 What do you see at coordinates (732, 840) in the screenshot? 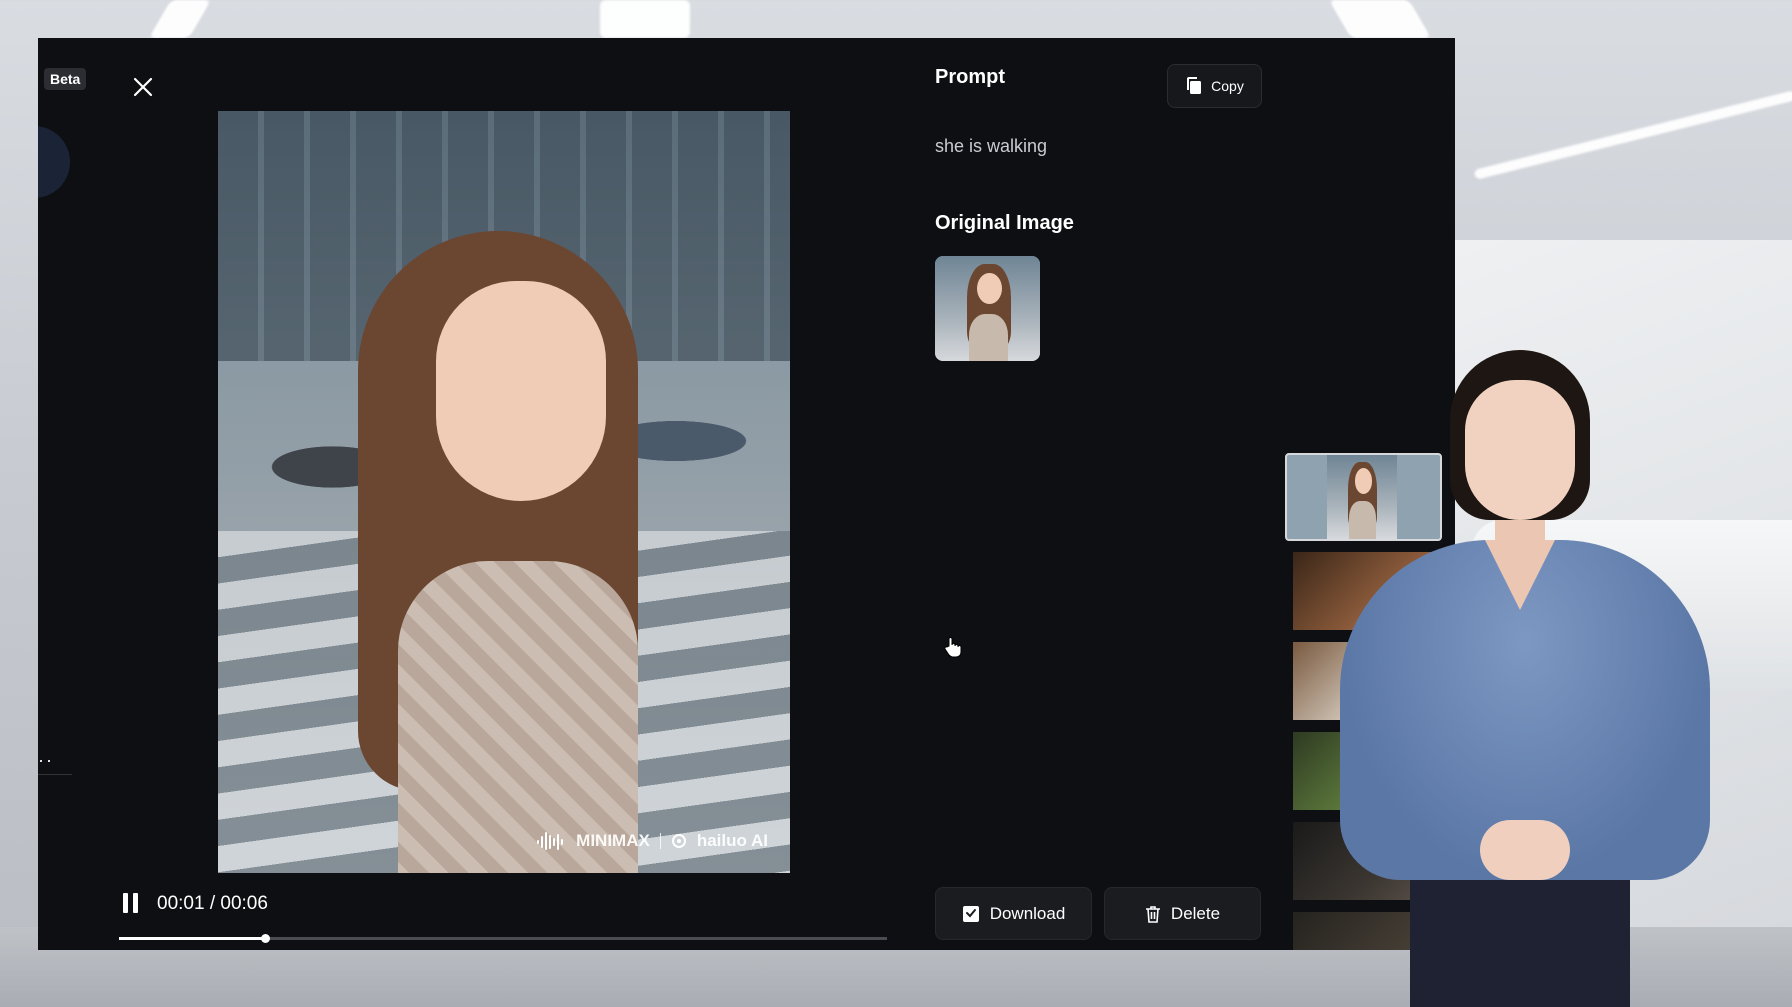
I see `watermark-app: hailuo AI` at bounding box center [732, 840].